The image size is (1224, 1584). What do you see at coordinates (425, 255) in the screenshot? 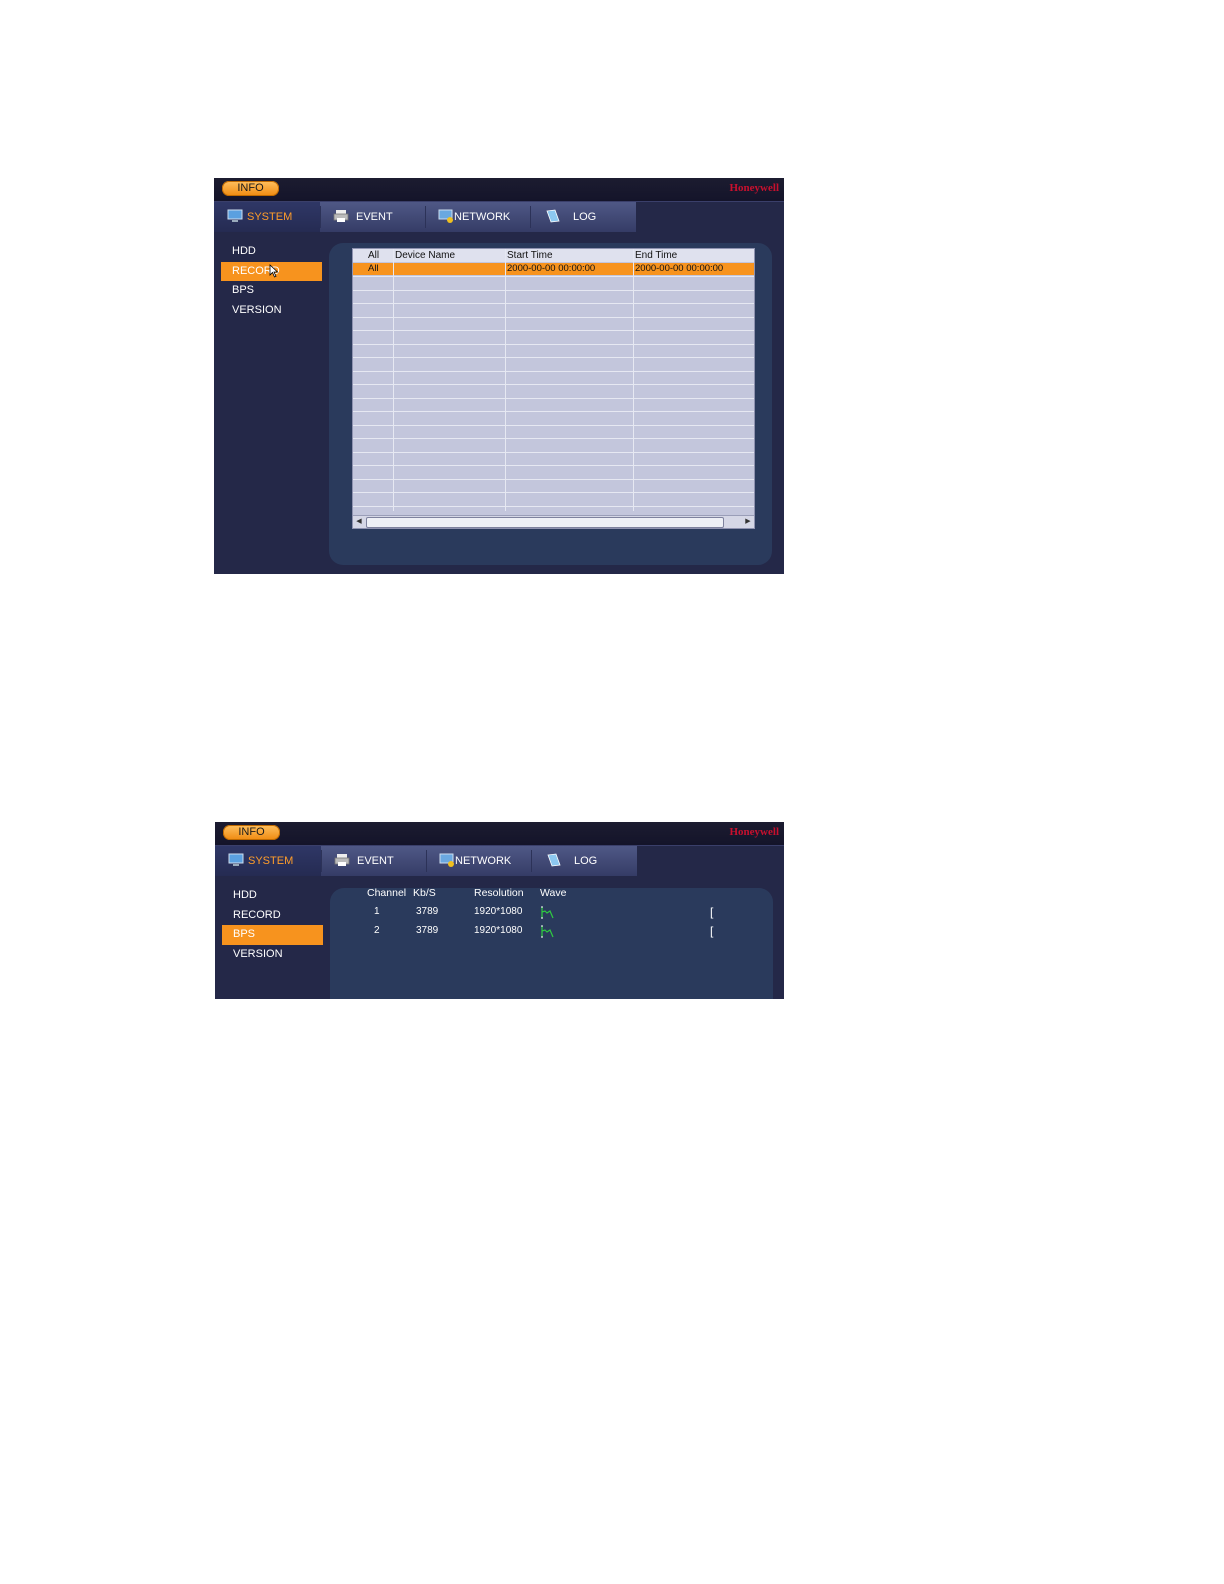
I see `column-header-device-name: Device Name` at bounding box center [425, 255].